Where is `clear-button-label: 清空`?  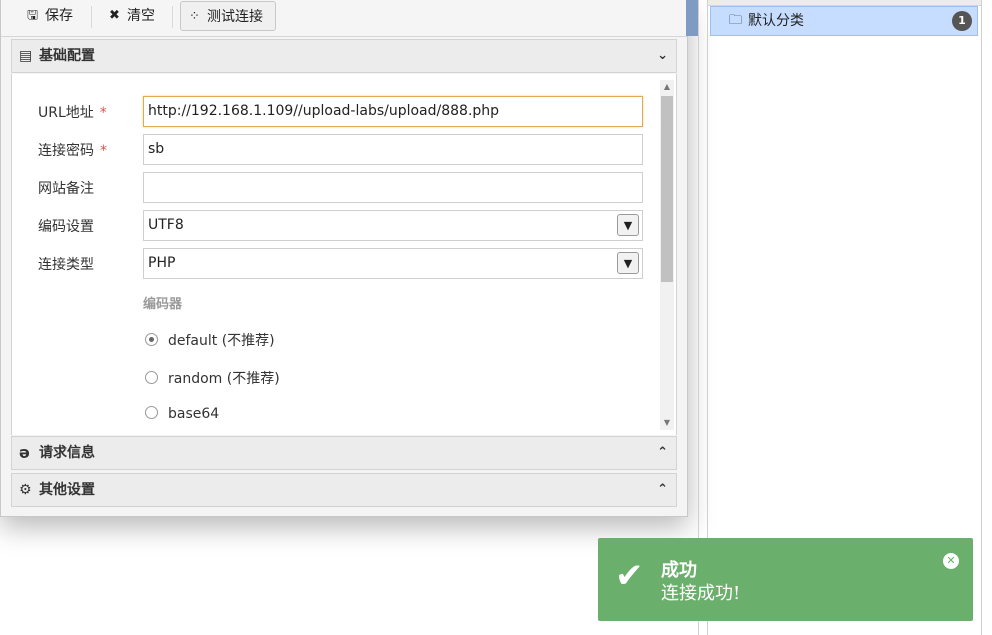 clear-button-label: 清空 is located at coordinates (141, 16).